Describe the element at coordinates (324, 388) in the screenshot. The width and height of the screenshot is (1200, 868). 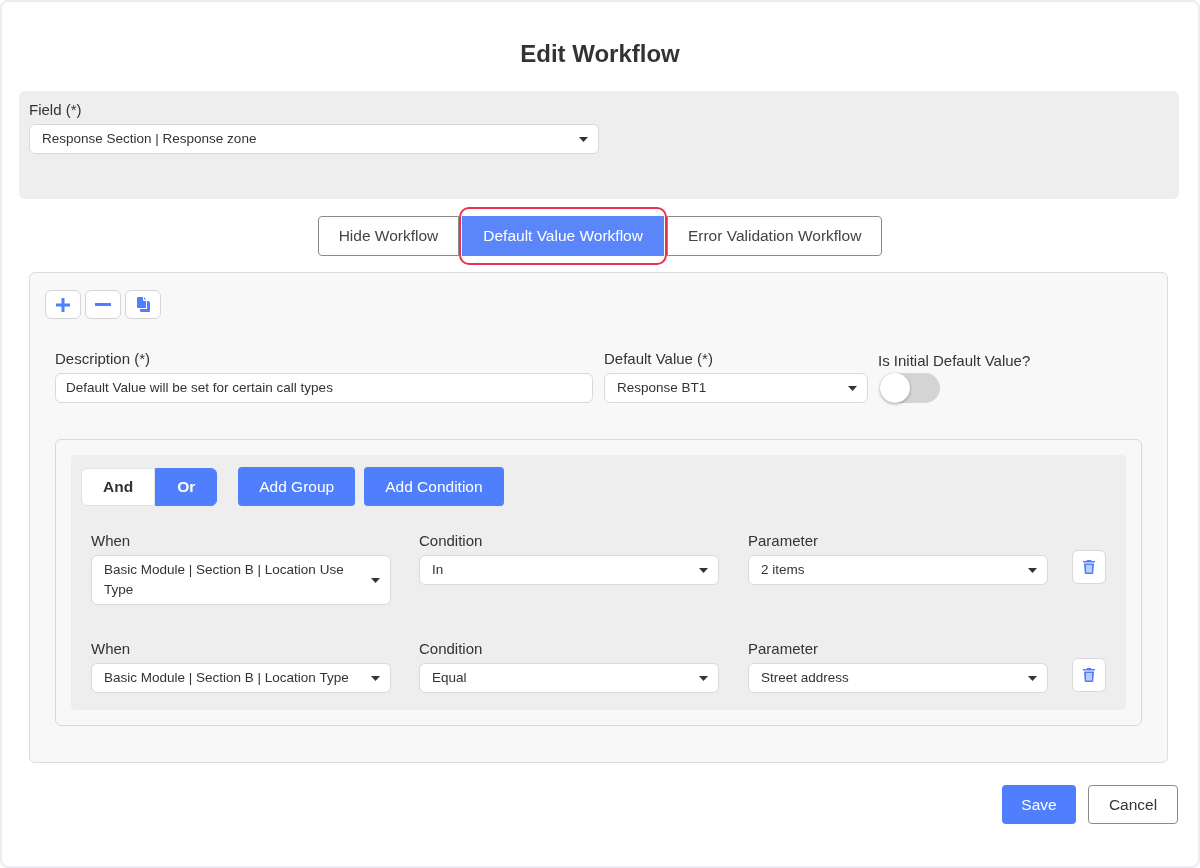
I see `description-input: Default Value will be set for certain call types` at that location.